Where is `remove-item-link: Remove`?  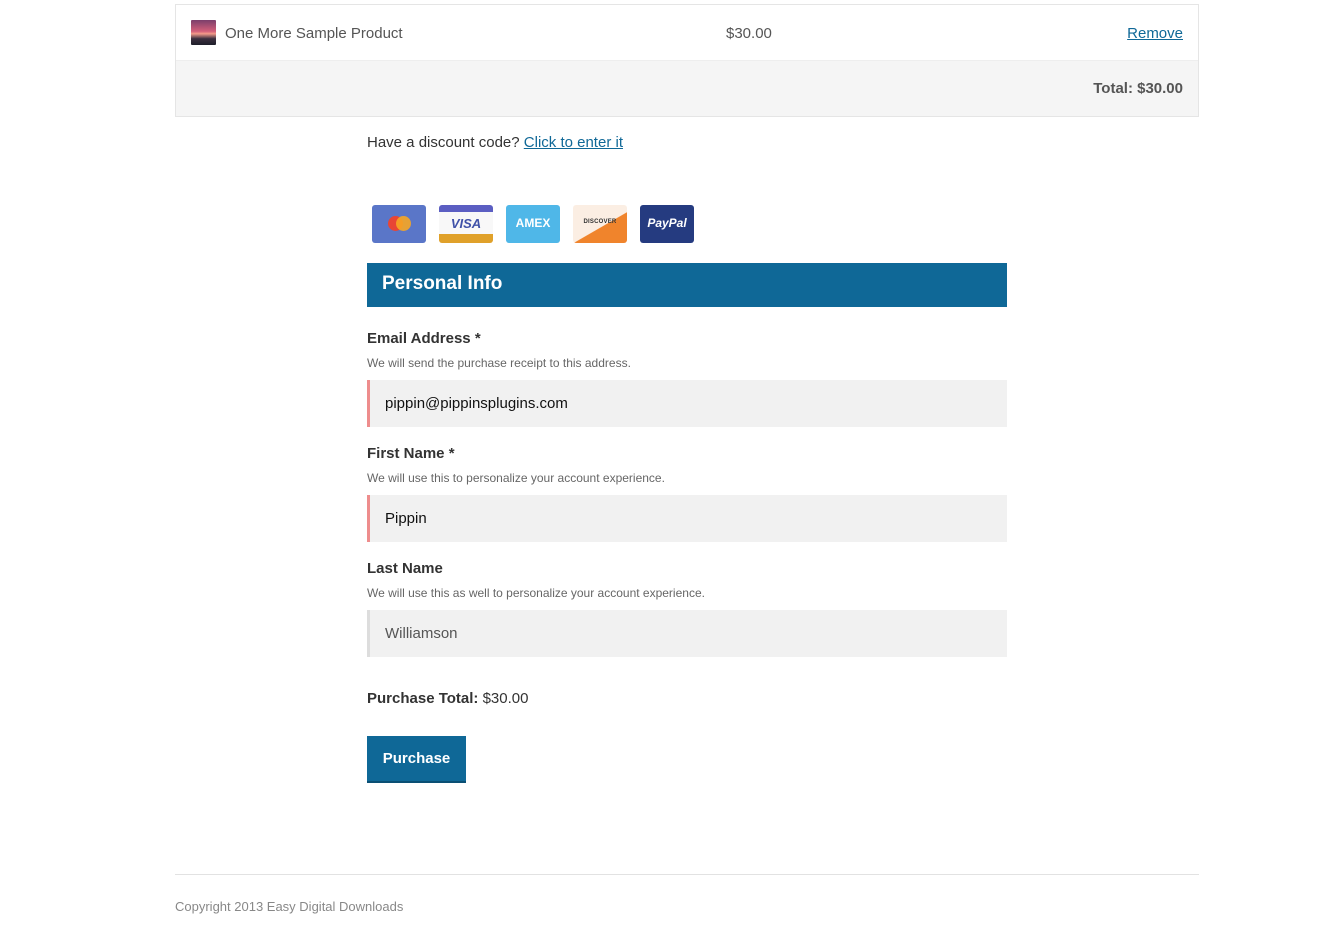 remove-item-link: Remove is located at coordinates (1155, 33).